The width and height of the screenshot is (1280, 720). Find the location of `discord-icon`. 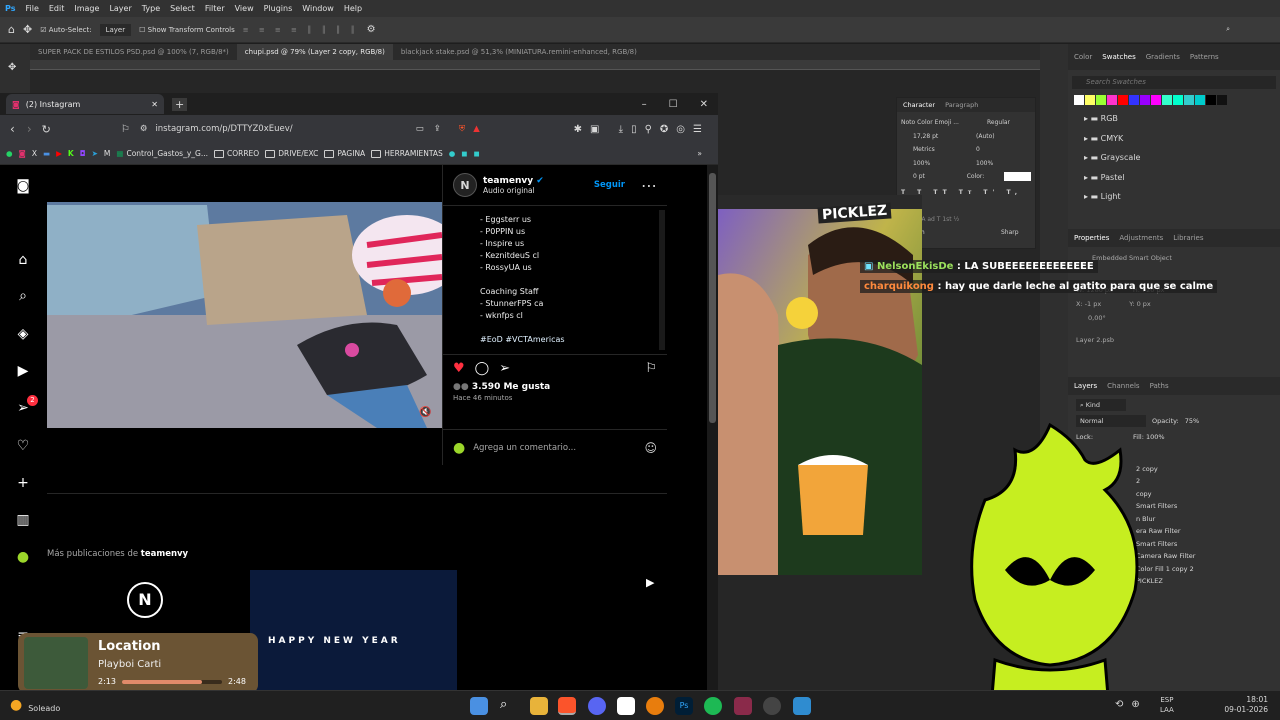

discord-icon is located at coordinates (597, 706).